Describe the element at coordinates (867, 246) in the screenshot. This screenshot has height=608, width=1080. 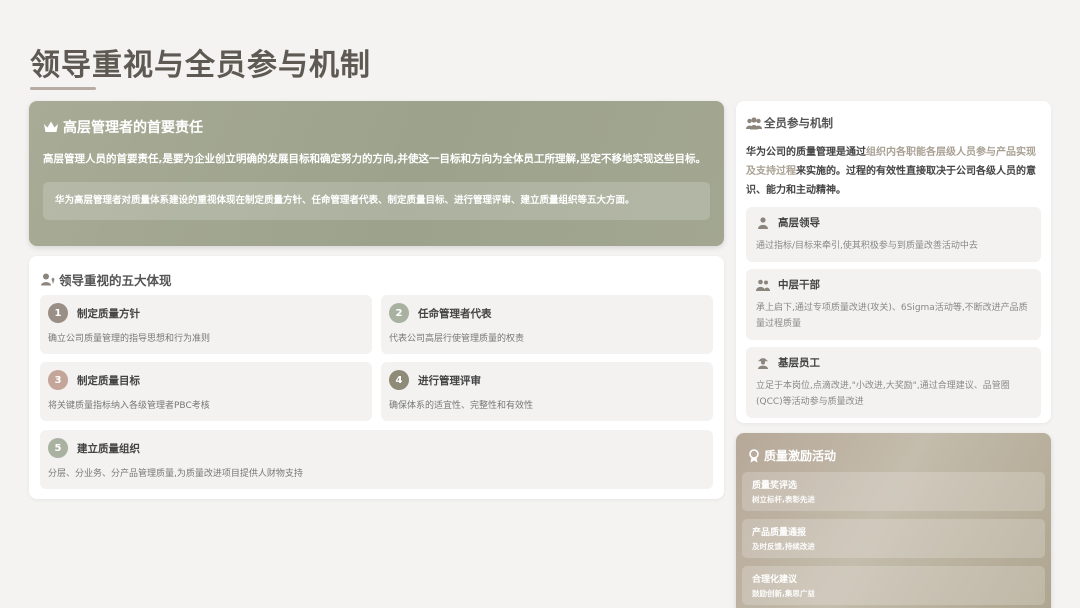
I see `level-desc: 通过指标/目标来牵引,使其积极参与到质量改善活动中去` at that location.